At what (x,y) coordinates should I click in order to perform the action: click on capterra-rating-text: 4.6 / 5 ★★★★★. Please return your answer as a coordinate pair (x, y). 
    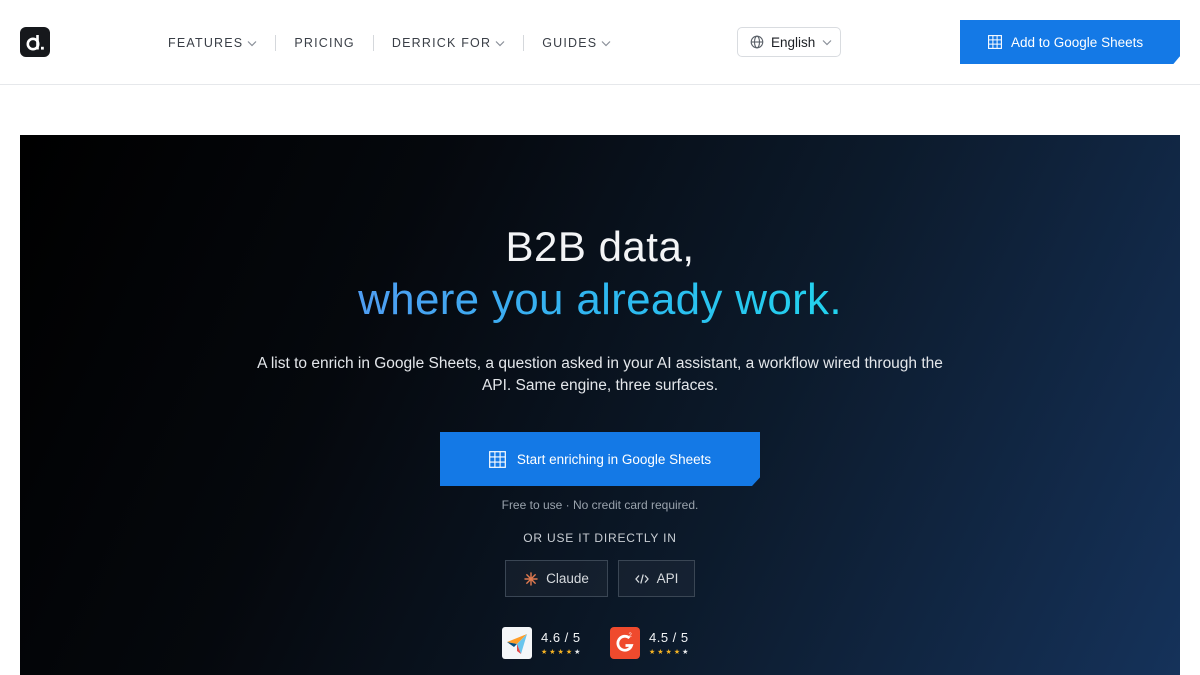
    Looking at the image, I should click on (561, 643).